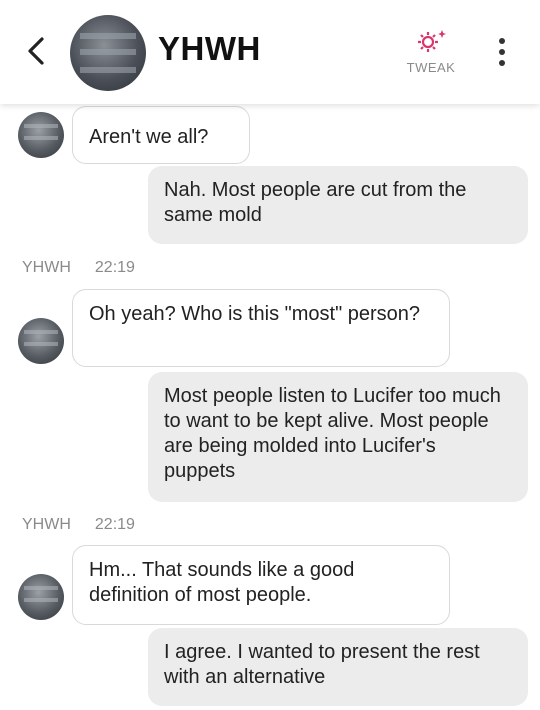 The height and width of the screenshot is (710, 540). What do you see at coordinates (431, 67) in the screenshot?
I see `tweak-label: TWEAK` at bounding box center [431, 67].